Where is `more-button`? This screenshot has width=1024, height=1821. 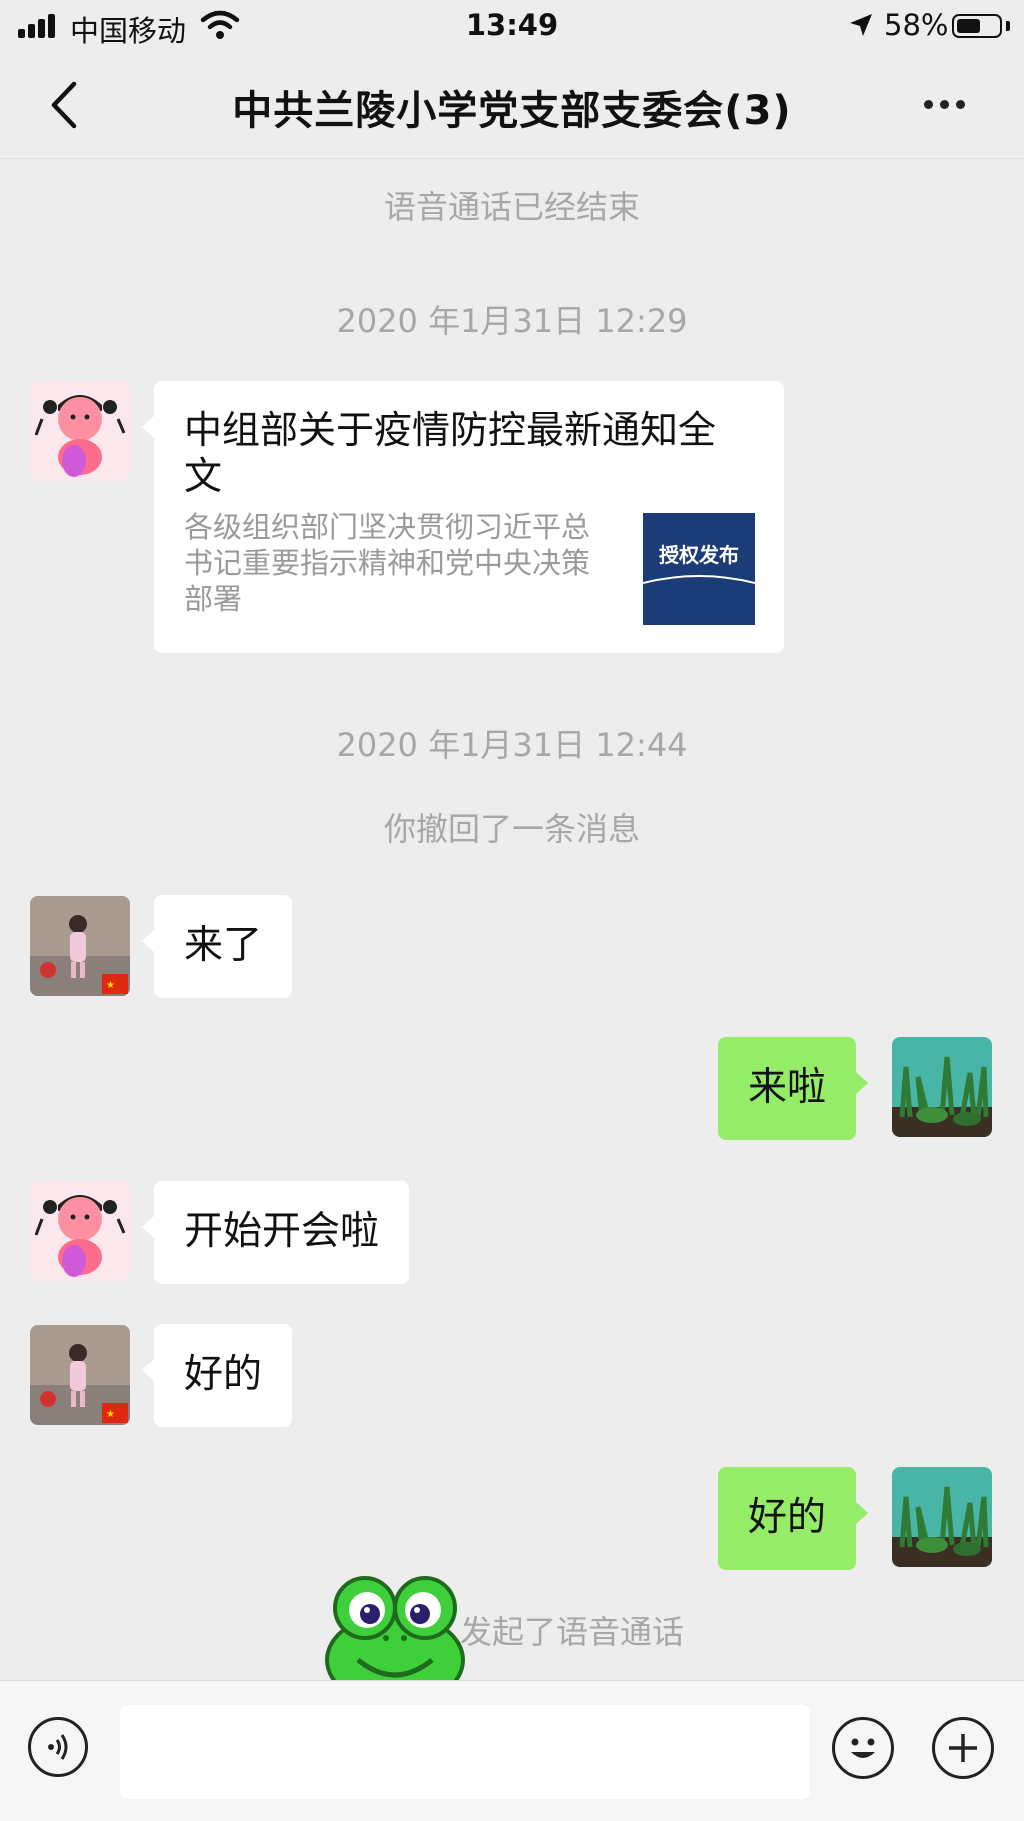 more-button is located at coordinates (945, 104).